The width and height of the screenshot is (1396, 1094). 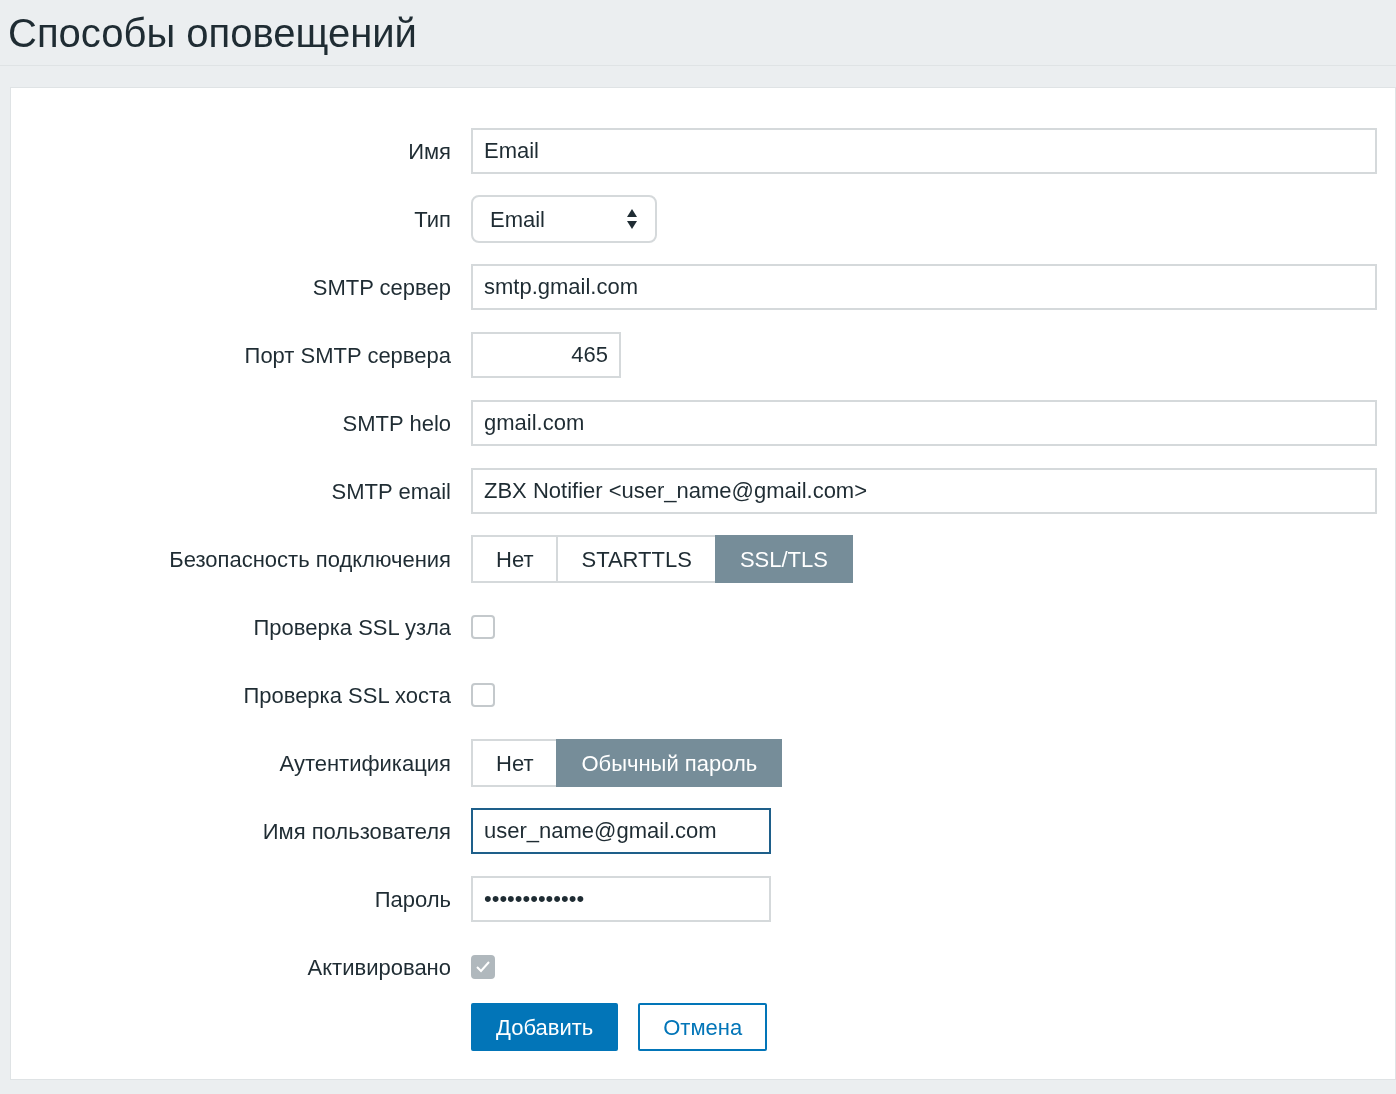 What do you see at coordinates (564, 219) in the screenshot?
I see `type-select: Email` at bounding box center [564, 219].